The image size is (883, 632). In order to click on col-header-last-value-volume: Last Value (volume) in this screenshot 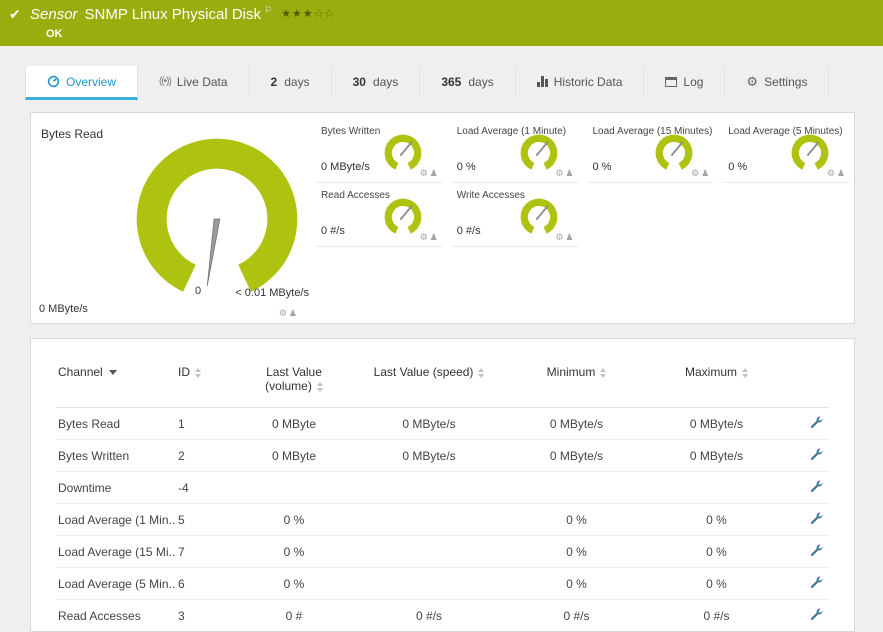, I will do `click(294, 383)`.